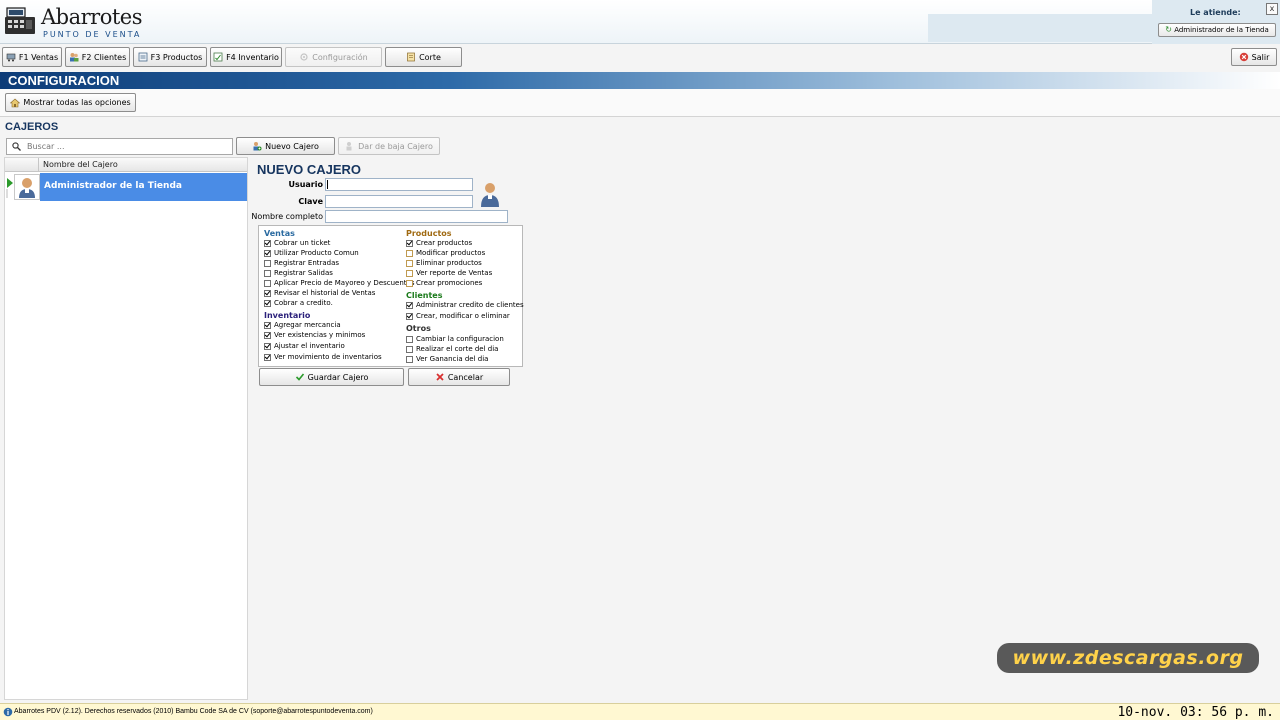  I want to click on configuracion-button: Configuración, so click(333, 57).